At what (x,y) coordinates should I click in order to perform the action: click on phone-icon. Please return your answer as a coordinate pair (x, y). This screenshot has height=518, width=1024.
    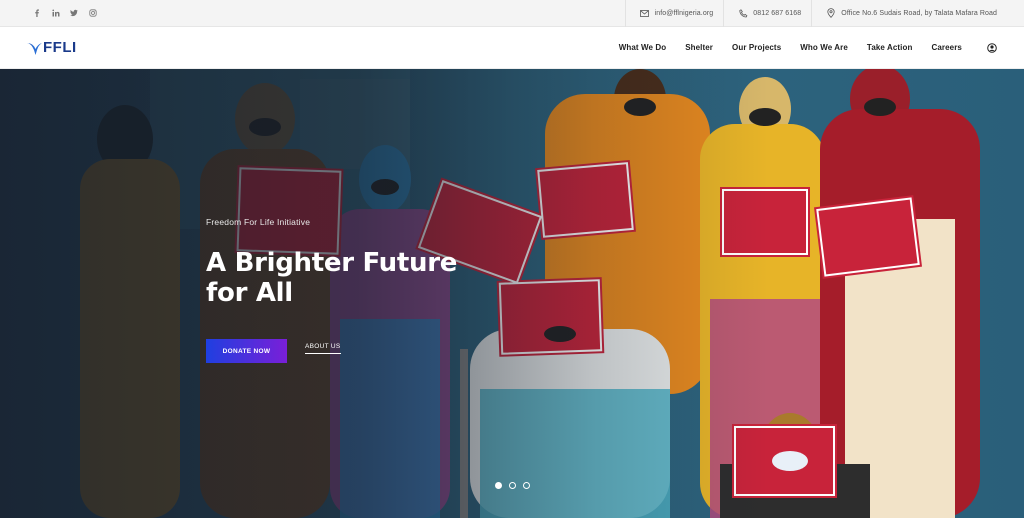
    Looking at the image, I should click on (743, 13).